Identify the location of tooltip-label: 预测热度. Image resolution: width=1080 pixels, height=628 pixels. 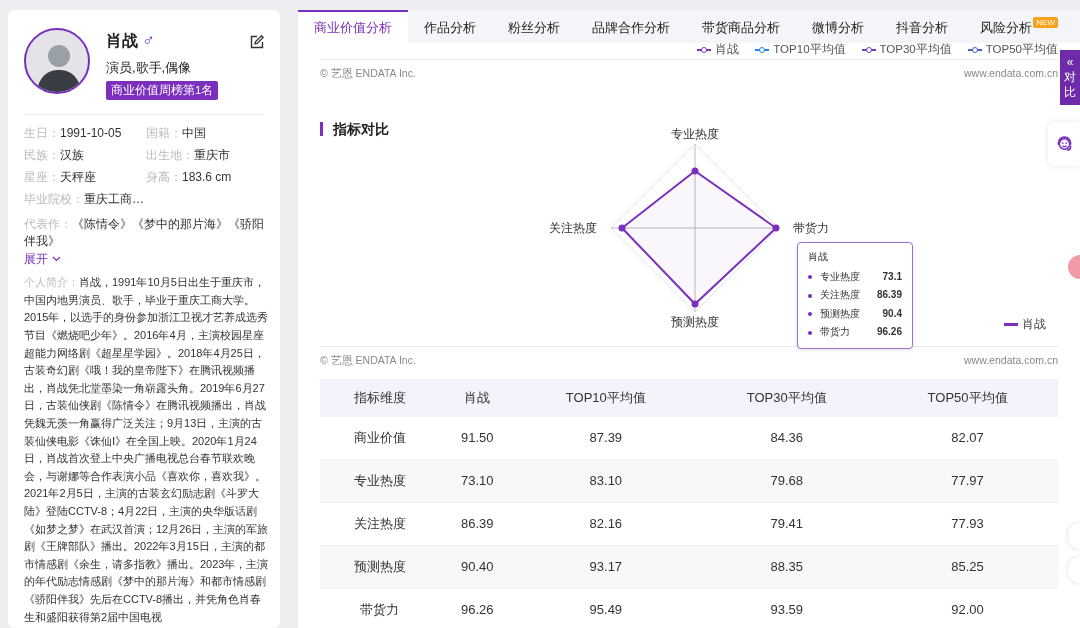
(840, 313).